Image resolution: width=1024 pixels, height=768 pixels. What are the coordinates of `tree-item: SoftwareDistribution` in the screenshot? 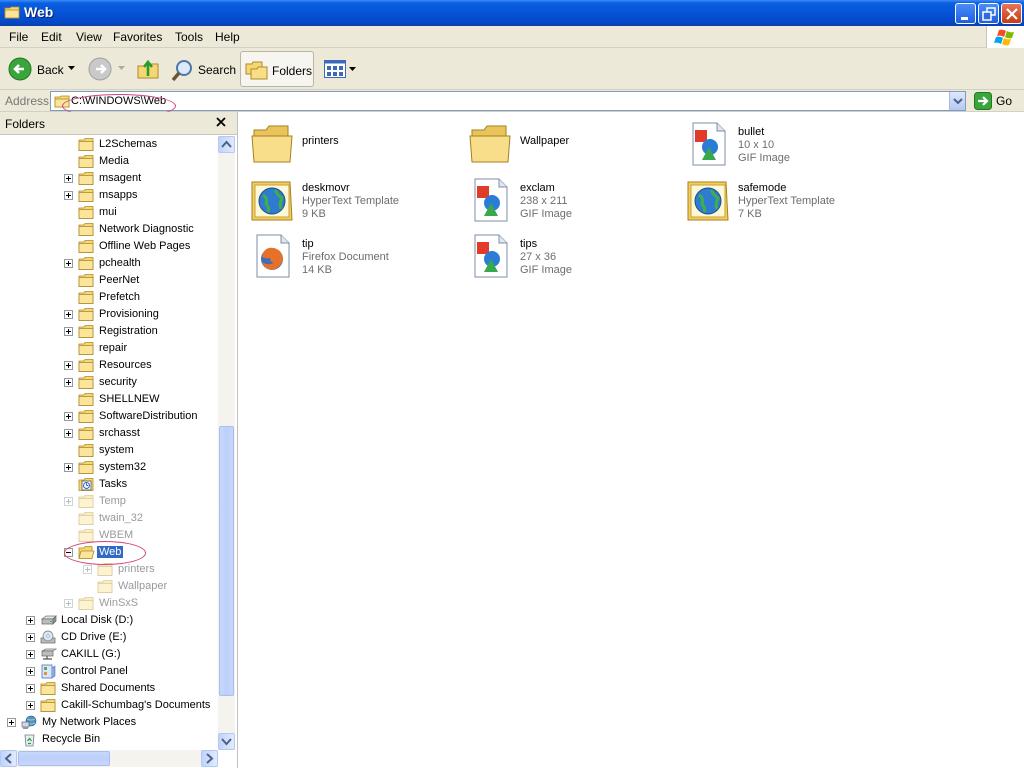 It's located at (109, 417).